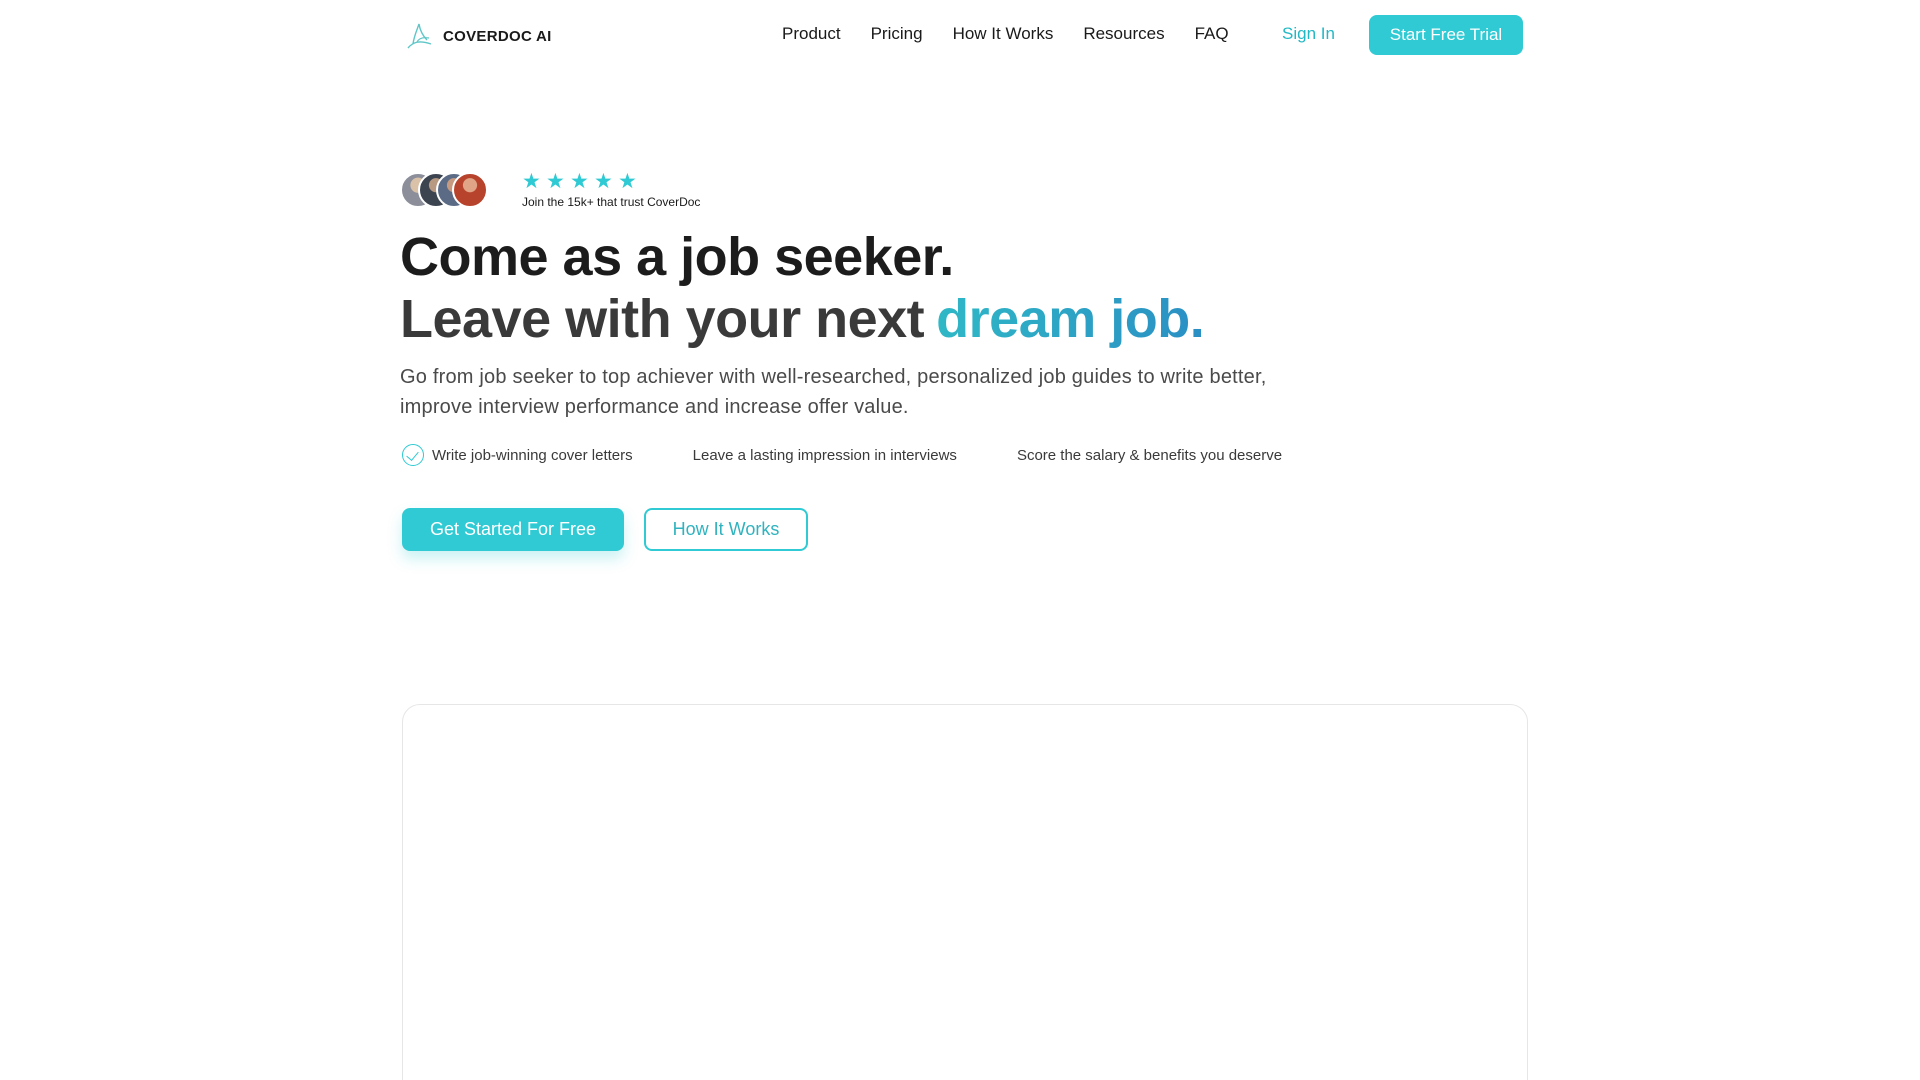 Image resolution: width=1920 pixels, height=1080 pixels. I want to click on how-it-works-button: How It Works, so click(726, 529).